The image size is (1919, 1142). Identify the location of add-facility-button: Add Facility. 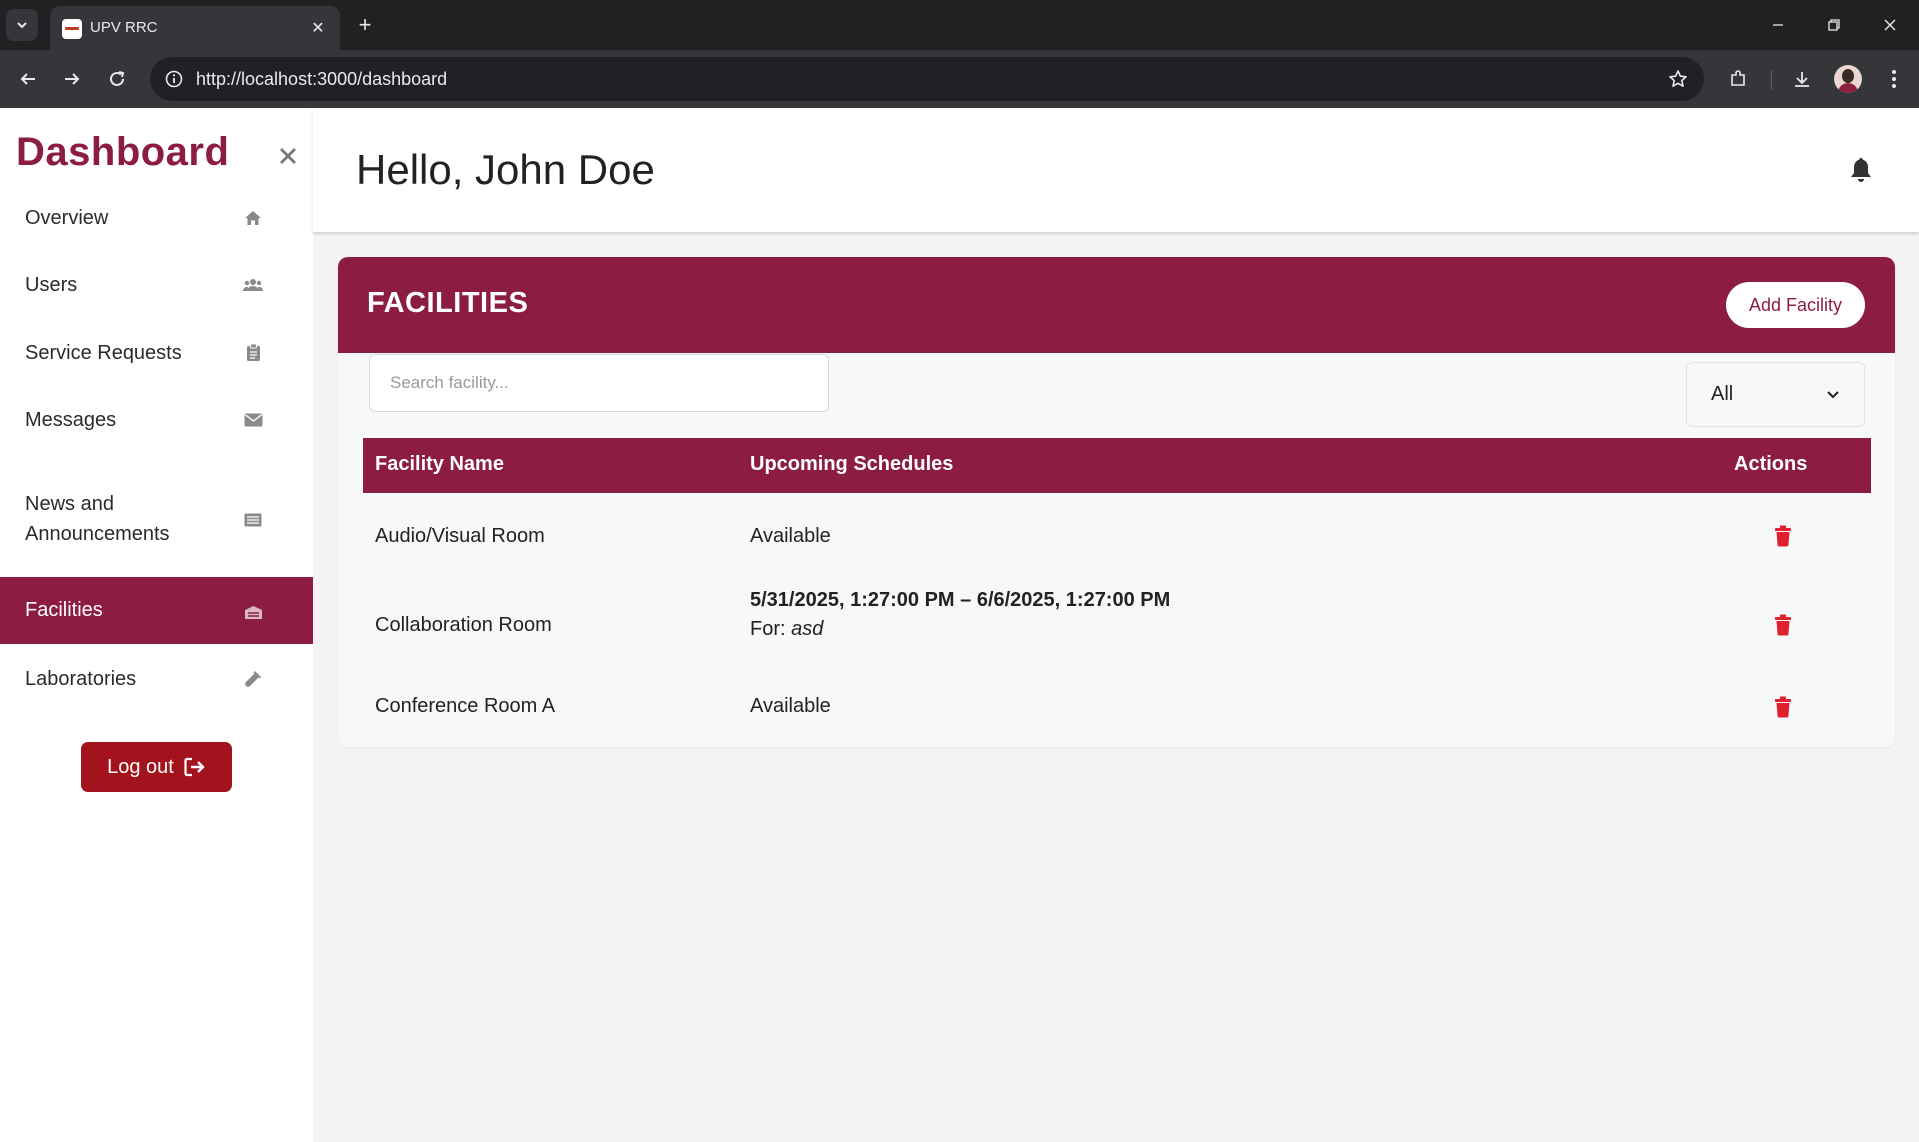
(1795, 305).